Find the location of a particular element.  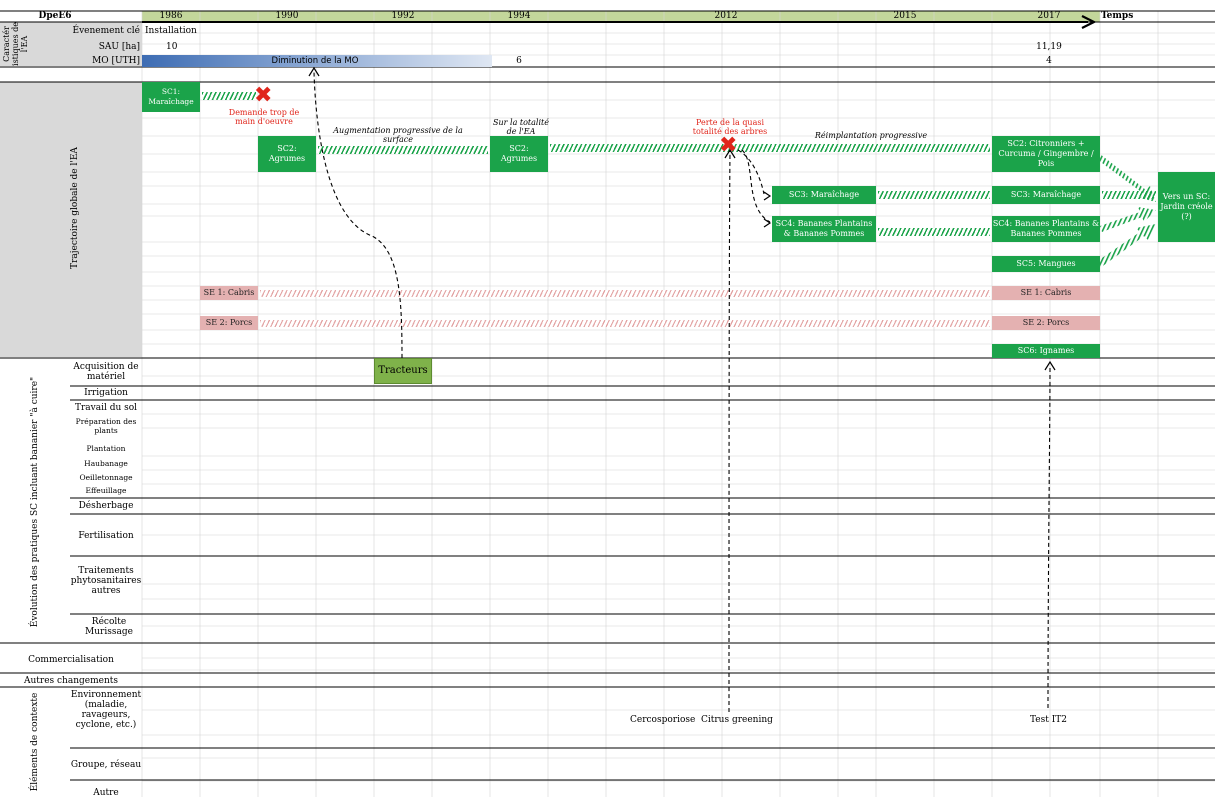

practice-fertilisation: Fertilisation is located at coordinates (106, 536).